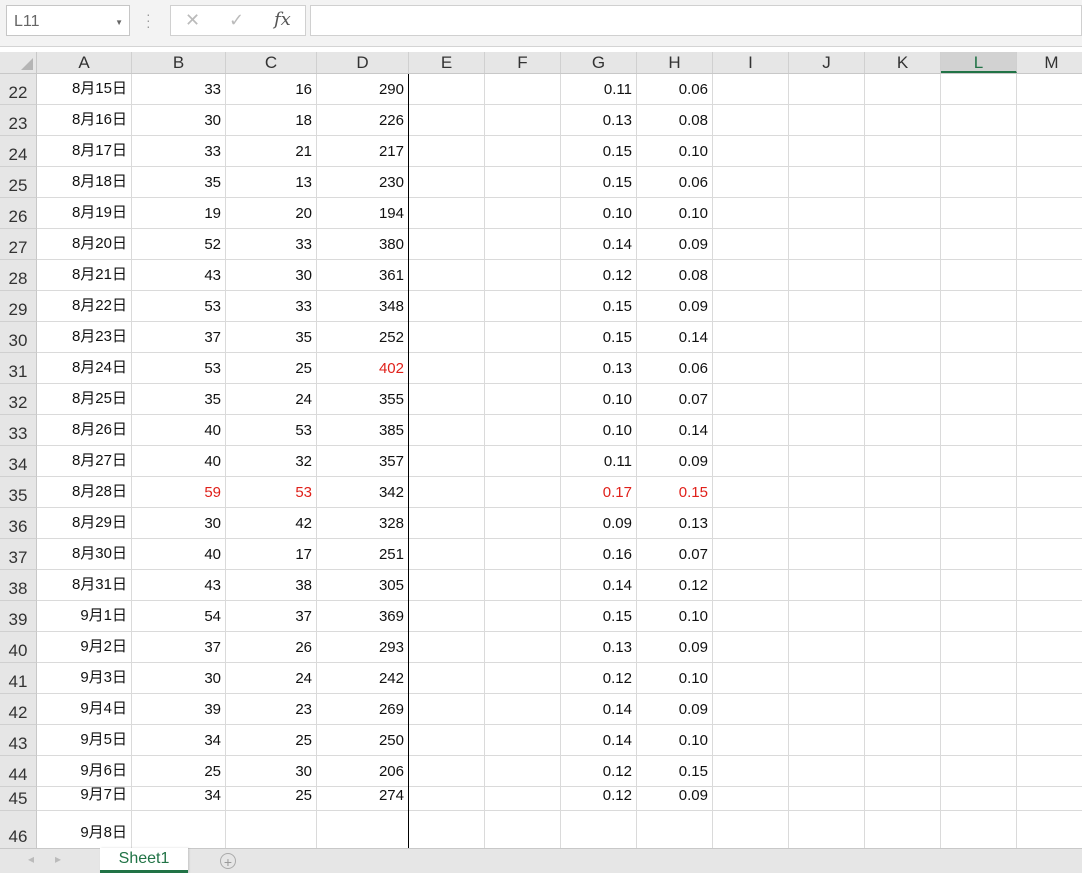 This screenshot has width=1082, height=873. What do you see at coordinates (179, 616) in the screenshot?
I see `cell-b39: 54` at bounding box center [179, 616].